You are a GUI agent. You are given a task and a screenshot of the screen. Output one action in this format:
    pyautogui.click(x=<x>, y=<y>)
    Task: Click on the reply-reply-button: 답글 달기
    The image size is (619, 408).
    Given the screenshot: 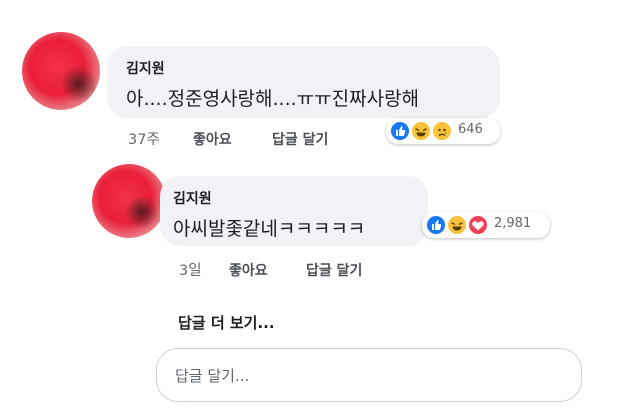 What is the action you would take?
    pyautogui.click(x=334, y=270)
    